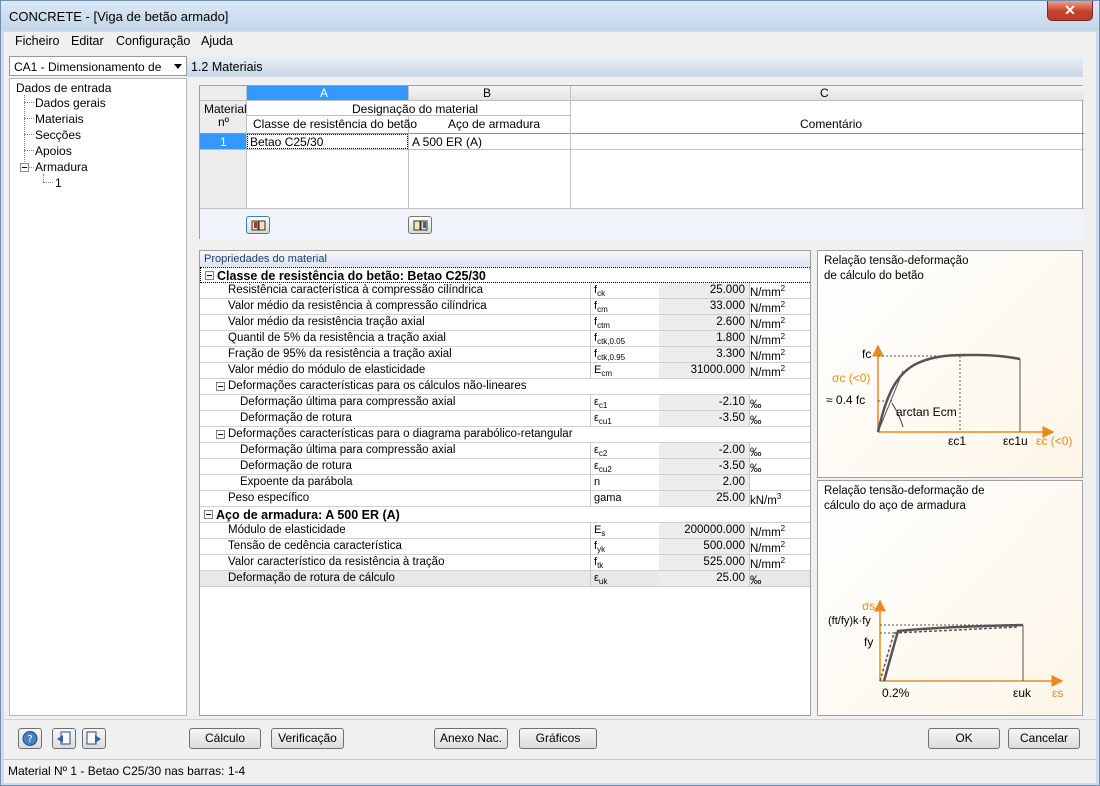 This screenshot has height=786, width=1100. Describe the element at coordinates (550, 16) in the screenshot. I see `title-bar: CONCRETE - [Viga de betão armado] ✕` at that location.